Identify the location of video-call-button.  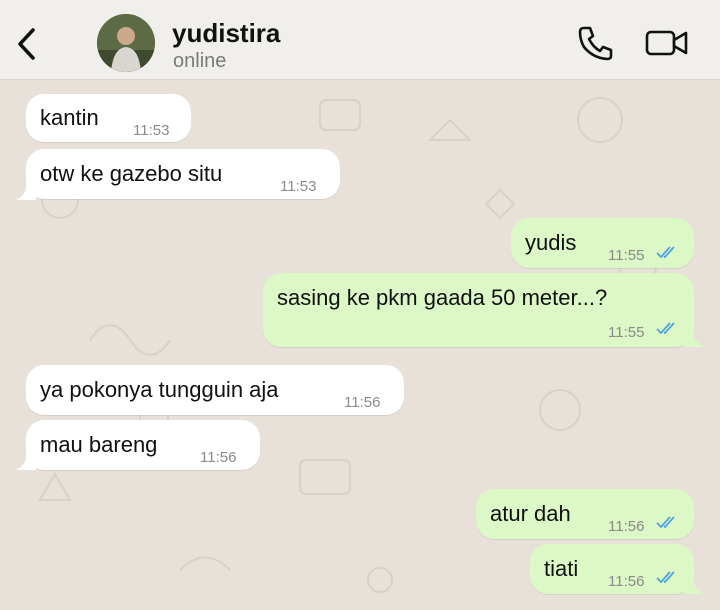
(667, 43).